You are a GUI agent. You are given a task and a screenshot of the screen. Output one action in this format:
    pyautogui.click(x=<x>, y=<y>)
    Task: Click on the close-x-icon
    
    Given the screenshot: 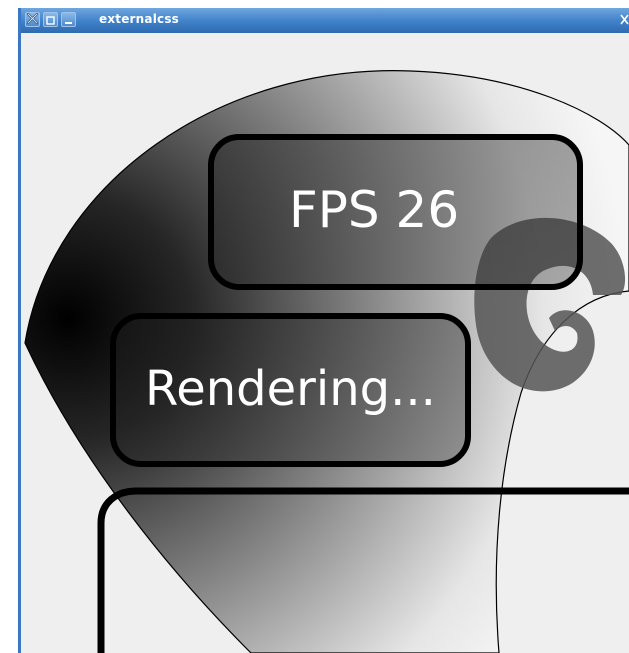 What is the action you would take?
    pyautogui.click(x=32, y=19)
    